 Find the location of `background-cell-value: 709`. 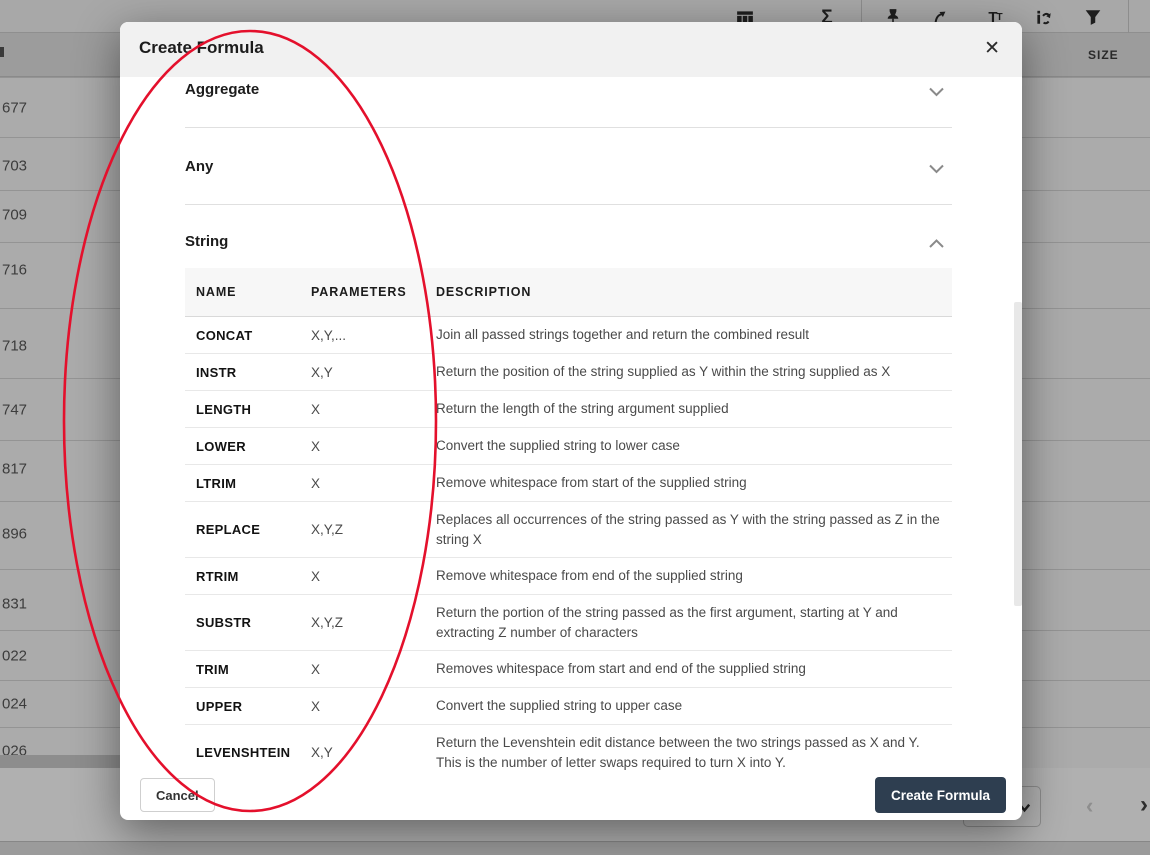

background-cell-value: 709 is located at coordinates (15, 215).